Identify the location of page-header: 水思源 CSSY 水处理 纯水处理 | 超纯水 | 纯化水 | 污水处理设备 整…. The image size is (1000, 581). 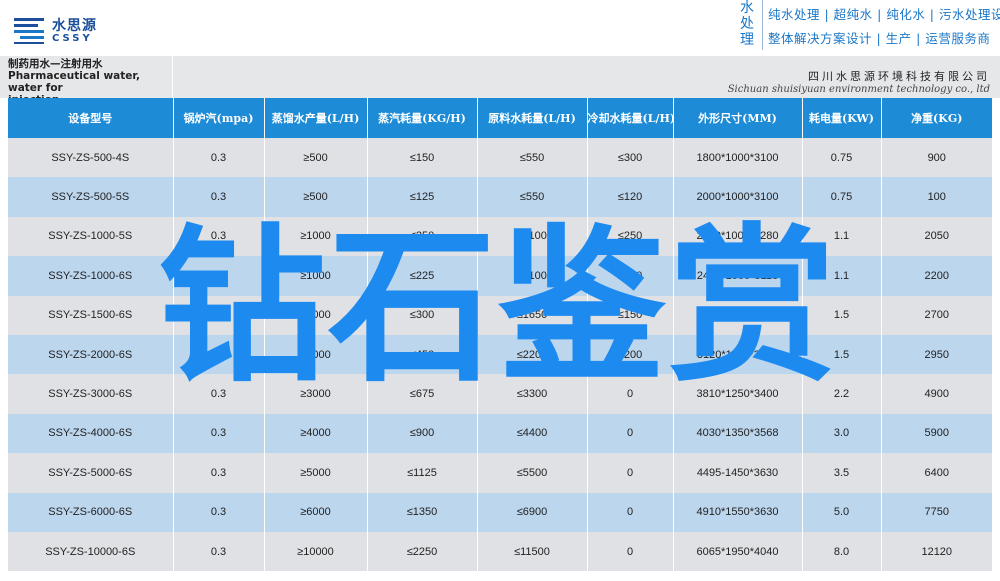
(500, 28).